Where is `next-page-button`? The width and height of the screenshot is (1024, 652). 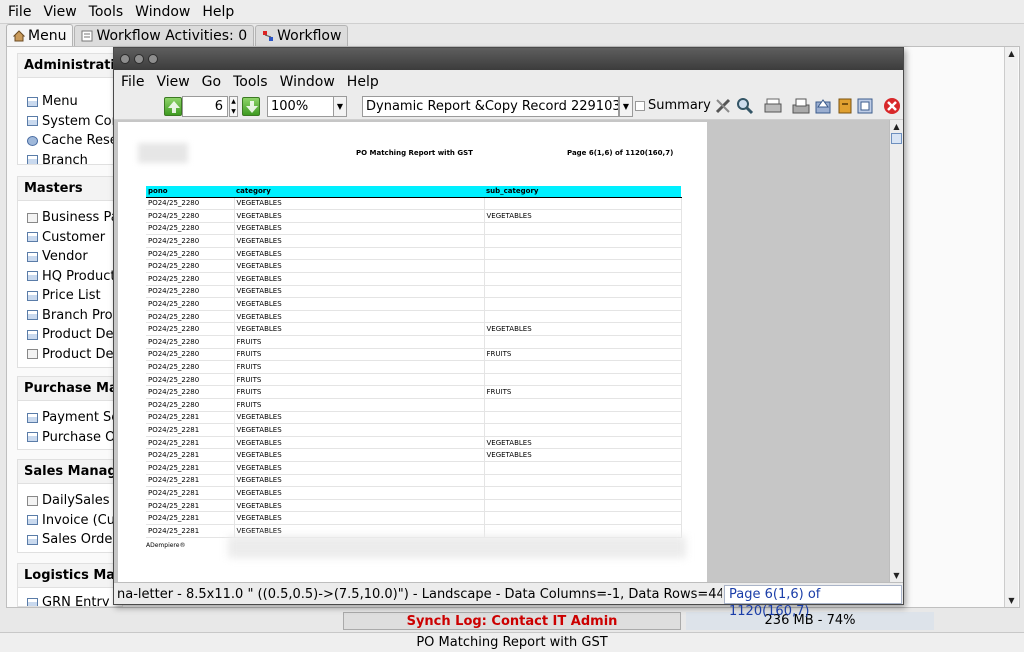
next-page-button is located at coordinates (251, 106).